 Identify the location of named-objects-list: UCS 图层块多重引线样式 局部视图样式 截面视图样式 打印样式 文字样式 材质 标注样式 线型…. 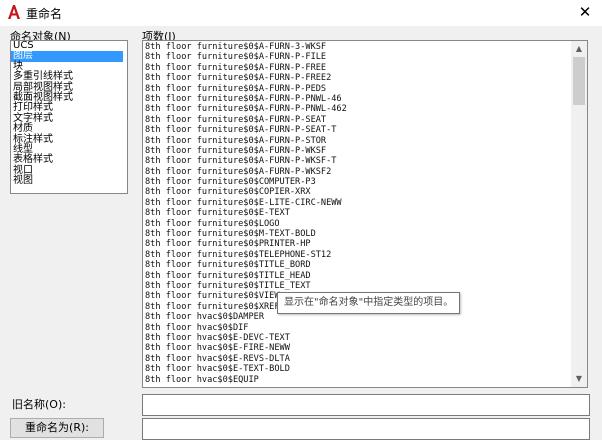
(69, 117).